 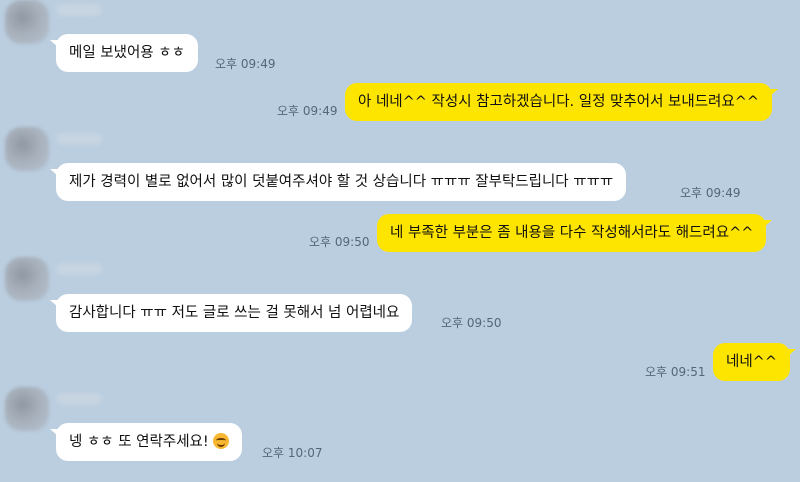 I want to click on message-timestamp: 오후 09:51, so click(x=675, y=372).